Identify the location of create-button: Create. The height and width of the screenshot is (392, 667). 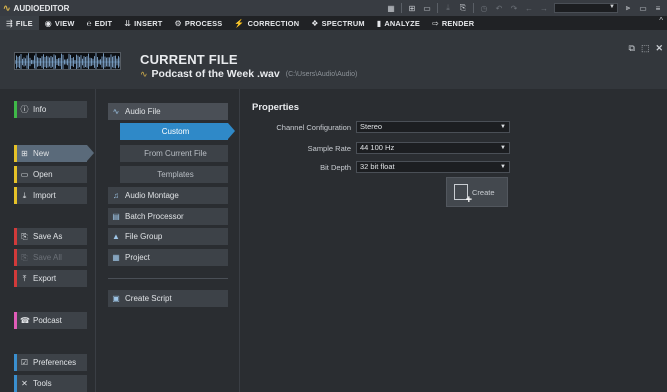
(477, 192).